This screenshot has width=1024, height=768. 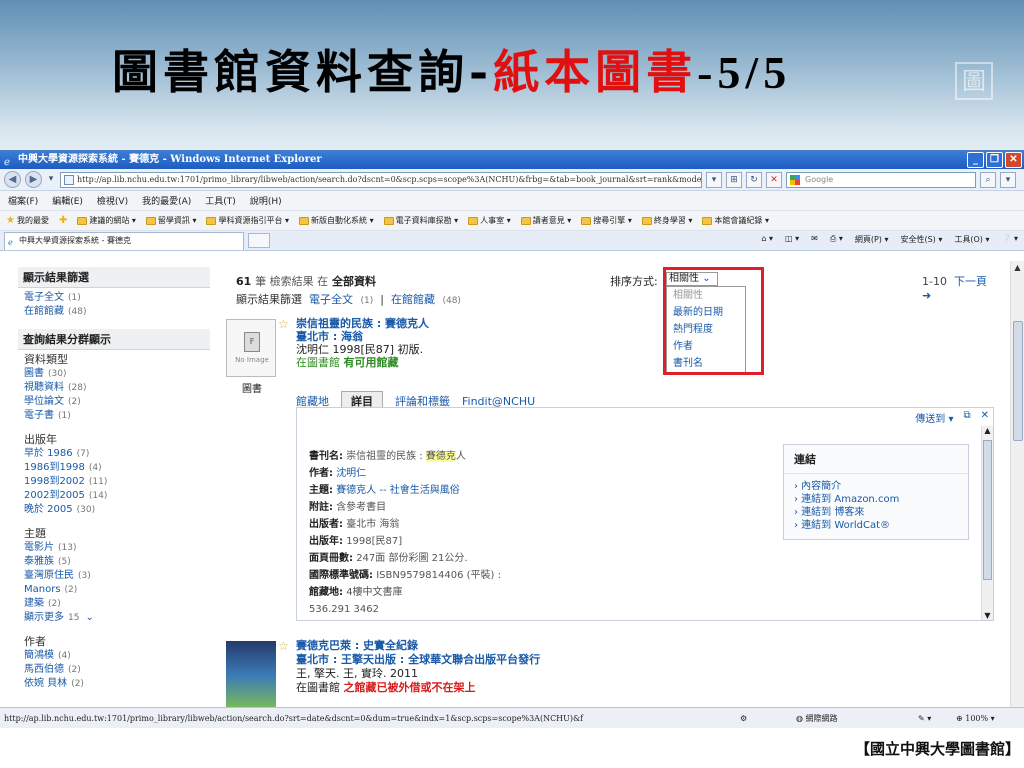 I want to click on safety-menu: 安全性(S) ▾, so click(x=921, y=239).